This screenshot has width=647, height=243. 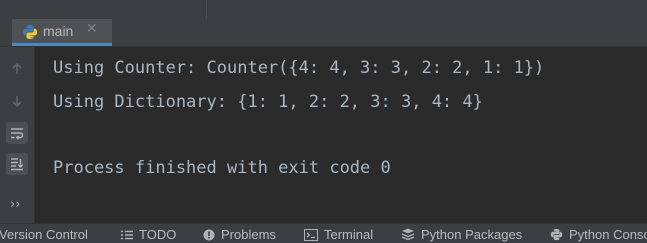 What do you see at coordinates (323, 33) in the screenshot?
I see `run-tab-bar: main ✕` at bounding box center [323, 33].